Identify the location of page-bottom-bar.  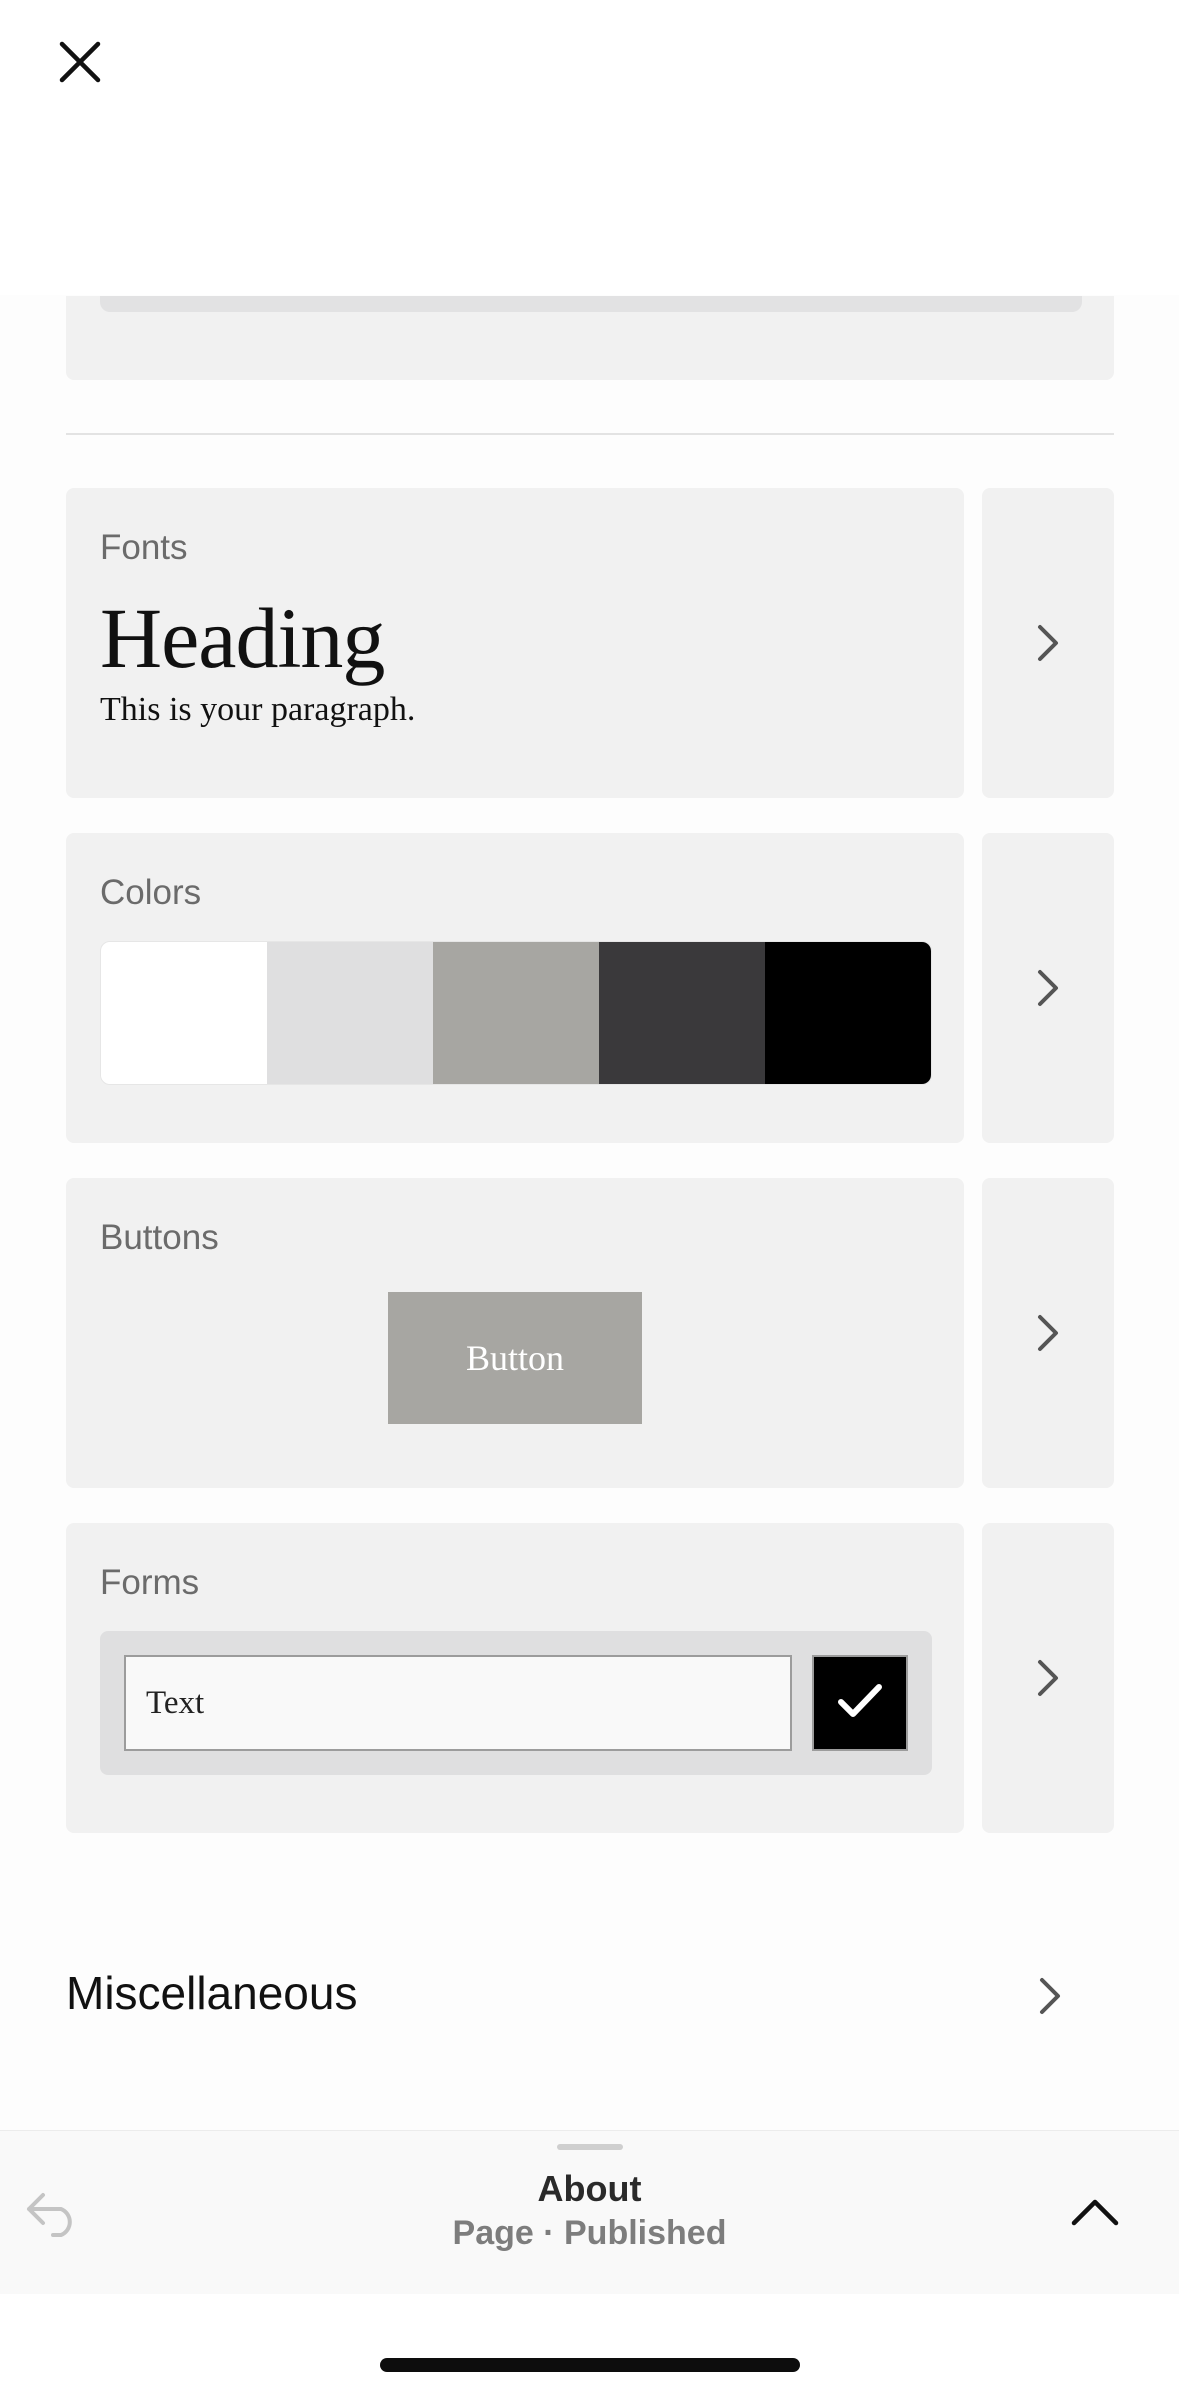
(589, 2212).